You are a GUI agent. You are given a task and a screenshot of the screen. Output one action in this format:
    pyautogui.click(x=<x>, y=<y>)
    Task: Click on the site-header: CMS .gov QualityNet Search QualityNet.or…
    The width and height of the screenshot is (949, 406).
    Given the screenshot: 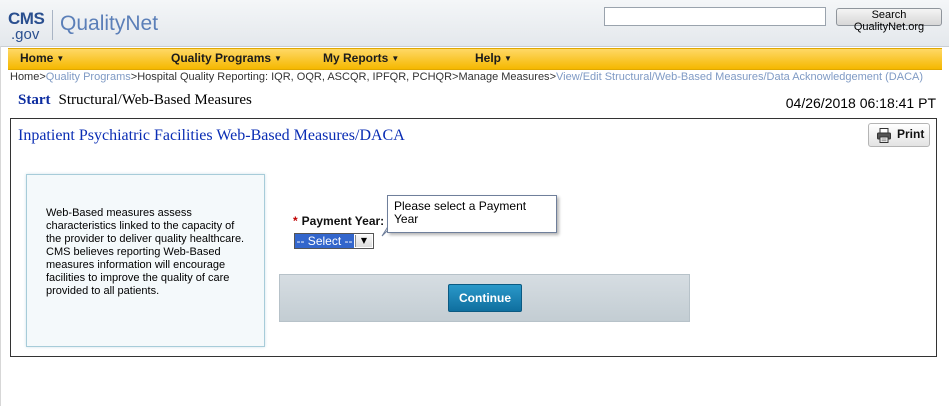 What is the action you would take?
    pyautogui.click(x=474, y=23)
    